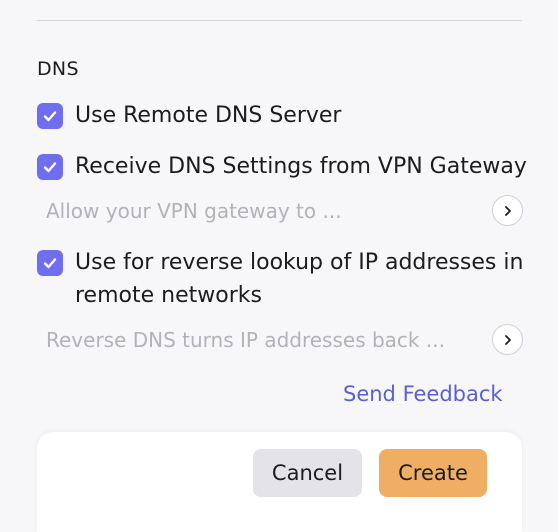 This screenshot has width=558, height=532. What do you see at coordinates (423, 394) in the screenshot?
I see `send-feedback-link: Send Feedback` at bounding box center [423, 394].